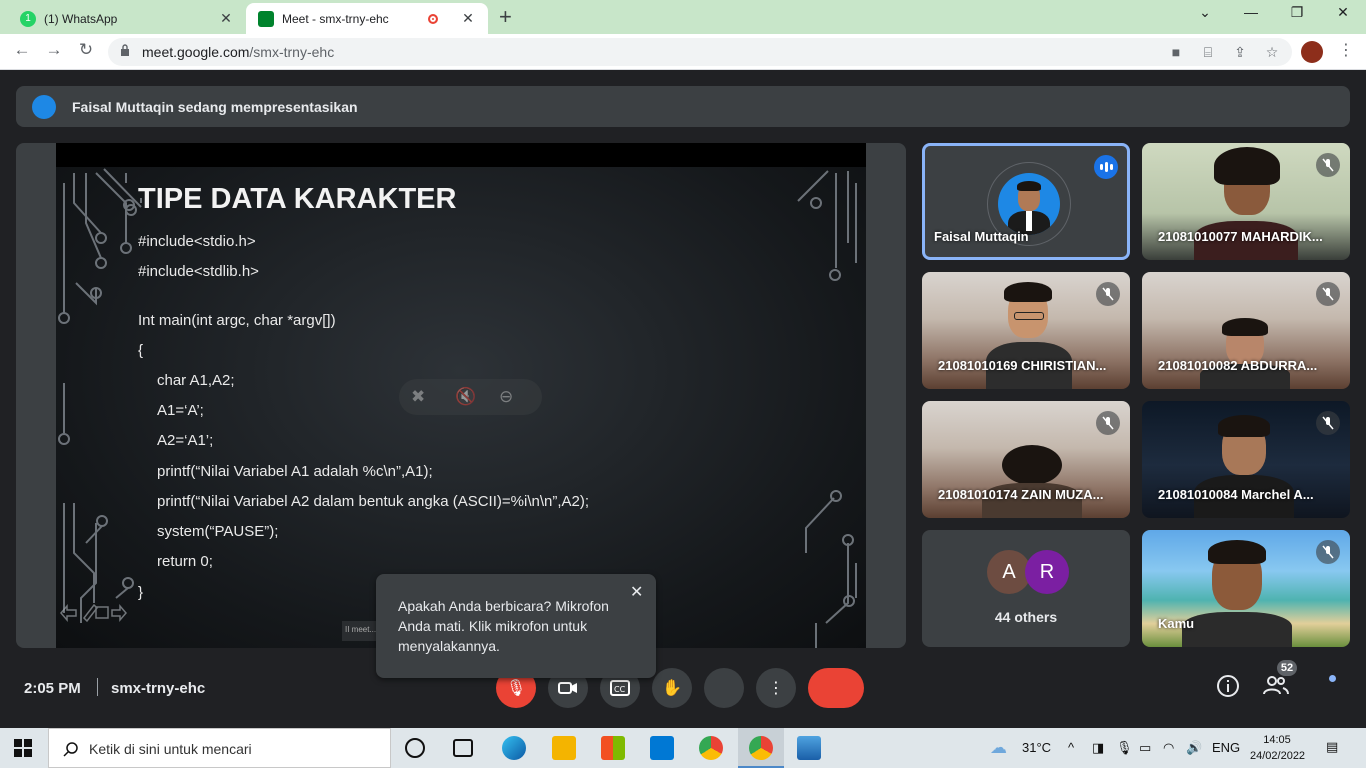 Image resolution: width=1366 pixels, height=768 pixels. What do you see at coordinates (127, 18) in the screenshot?
I see `tab-whatsapp: 1 (1) WhatsApp ✕` at bounding box center [127, 18].